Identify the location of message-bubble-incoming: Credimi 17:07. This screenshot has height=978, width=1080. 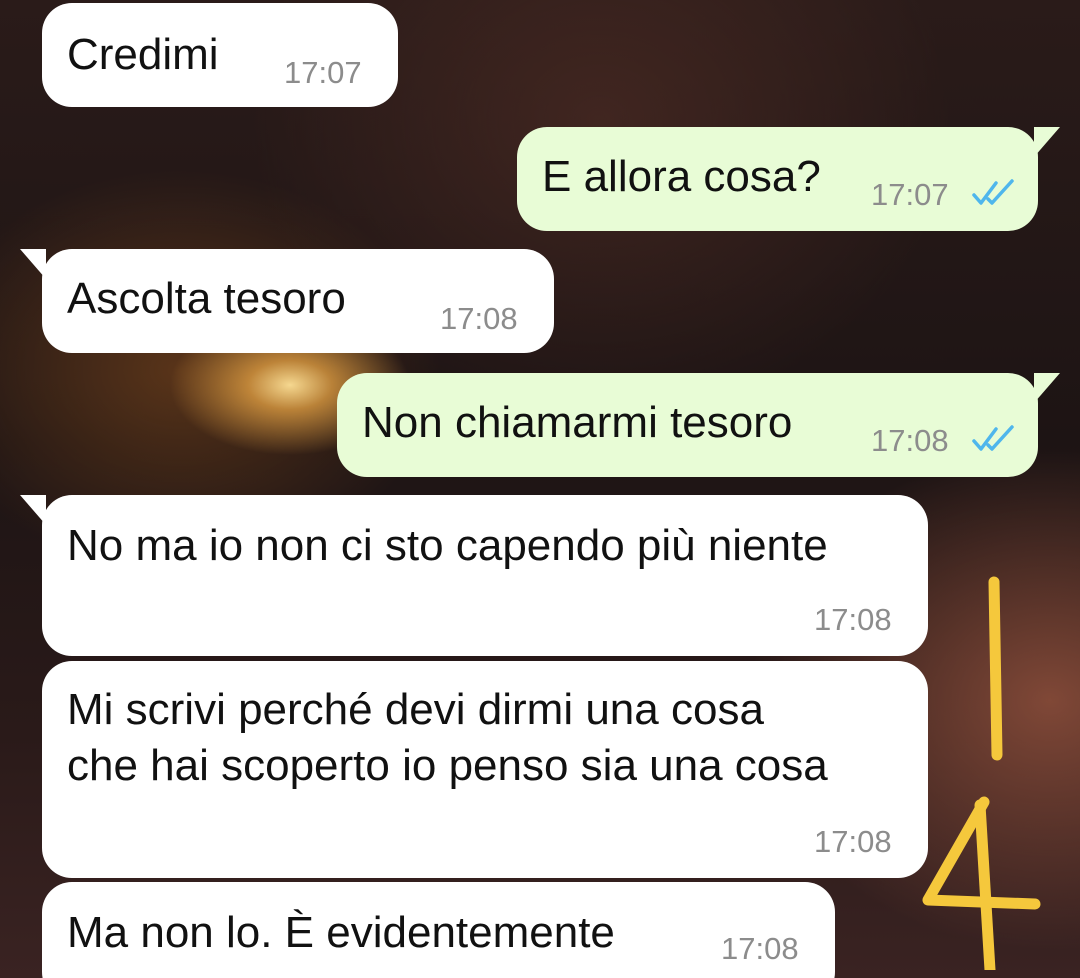
(220, 55).